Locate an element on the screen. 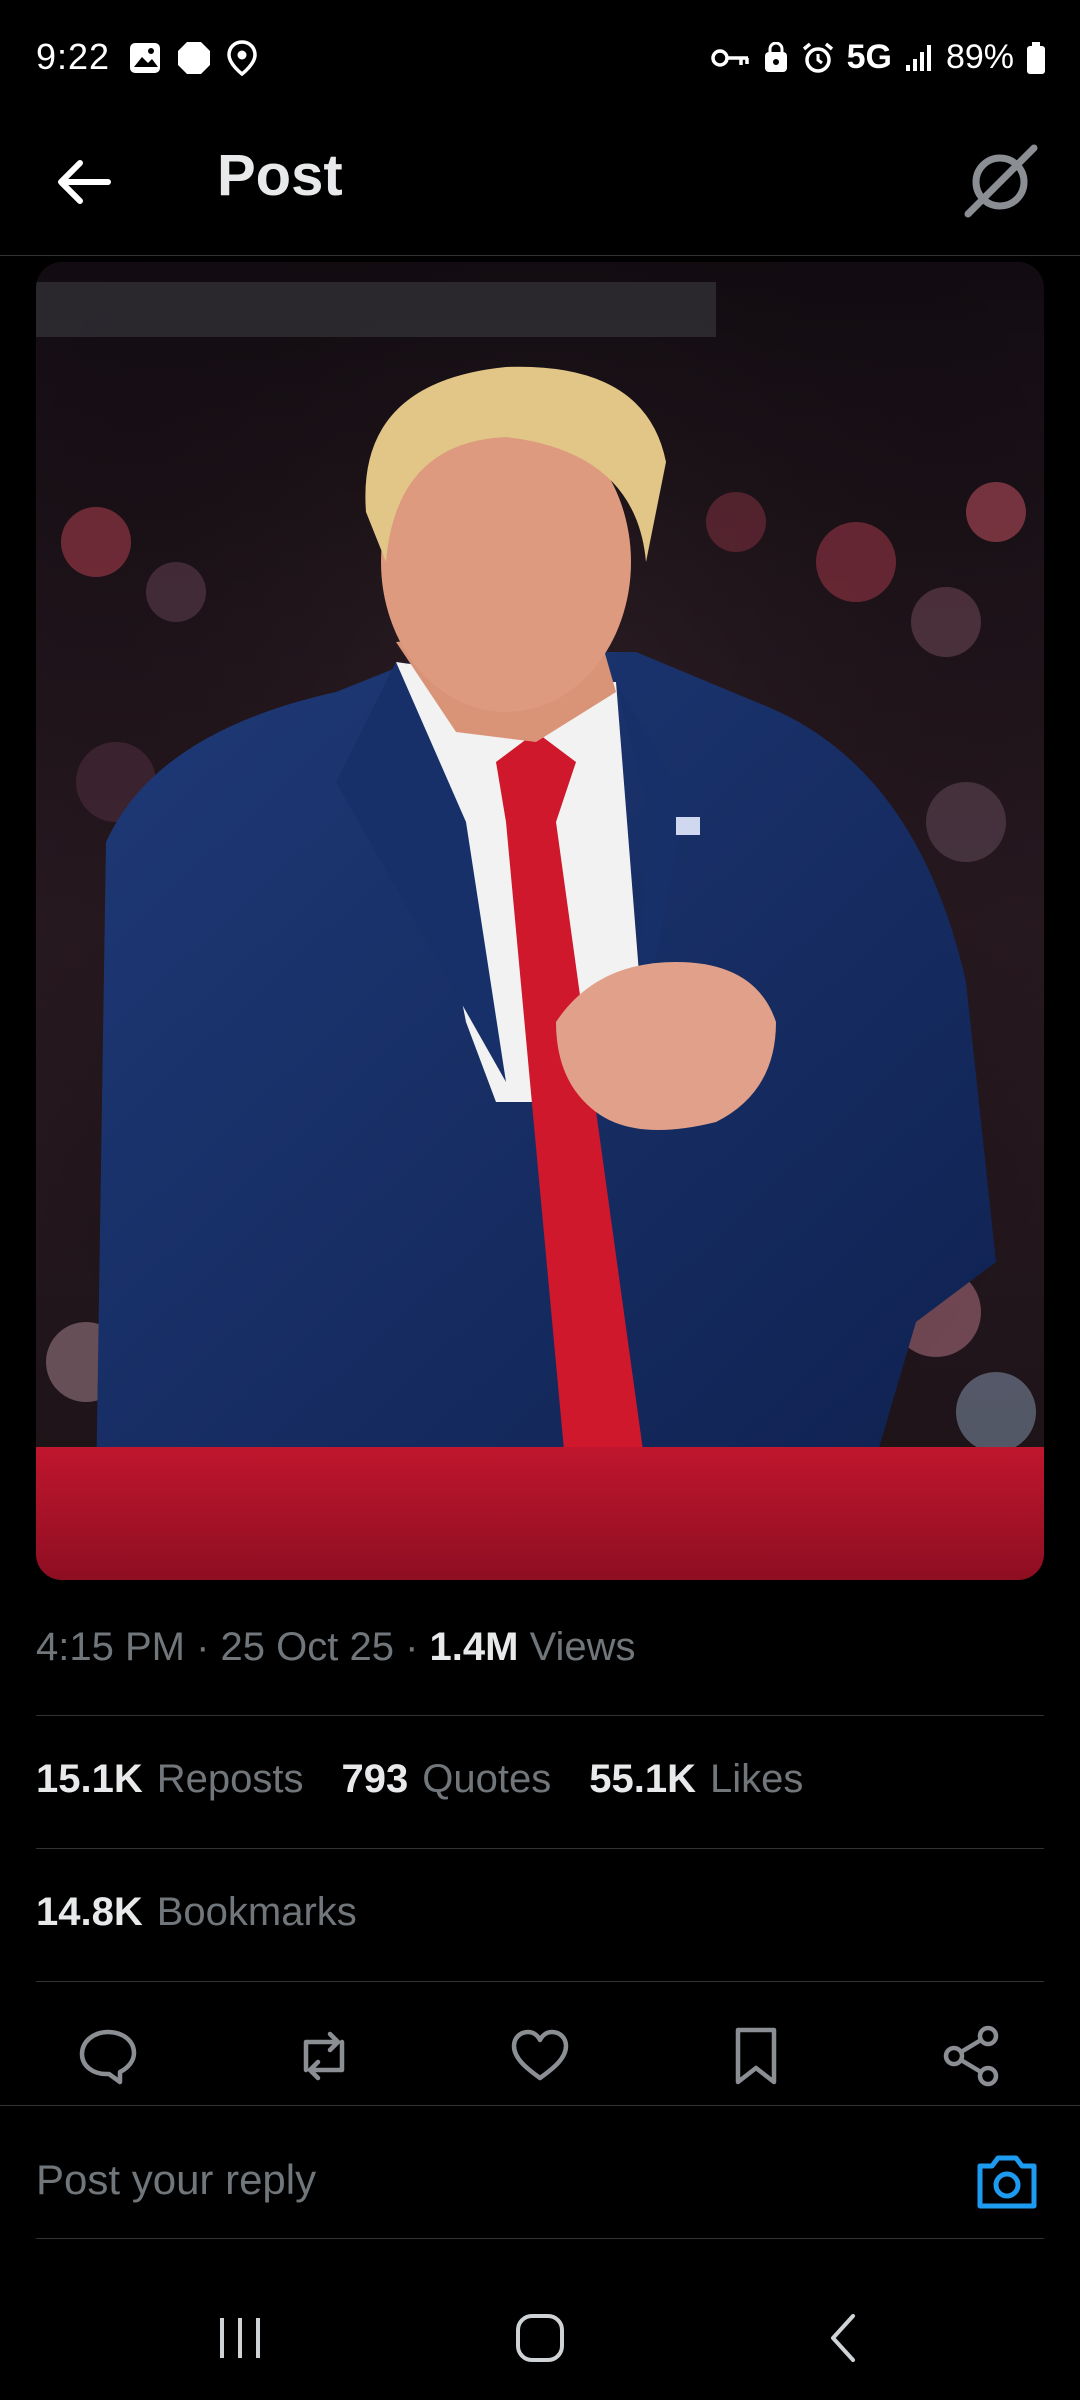 The width and height of the screenshot is (1080, 2400). likes-count: 55.1K is located at coordinates (642, 1779).